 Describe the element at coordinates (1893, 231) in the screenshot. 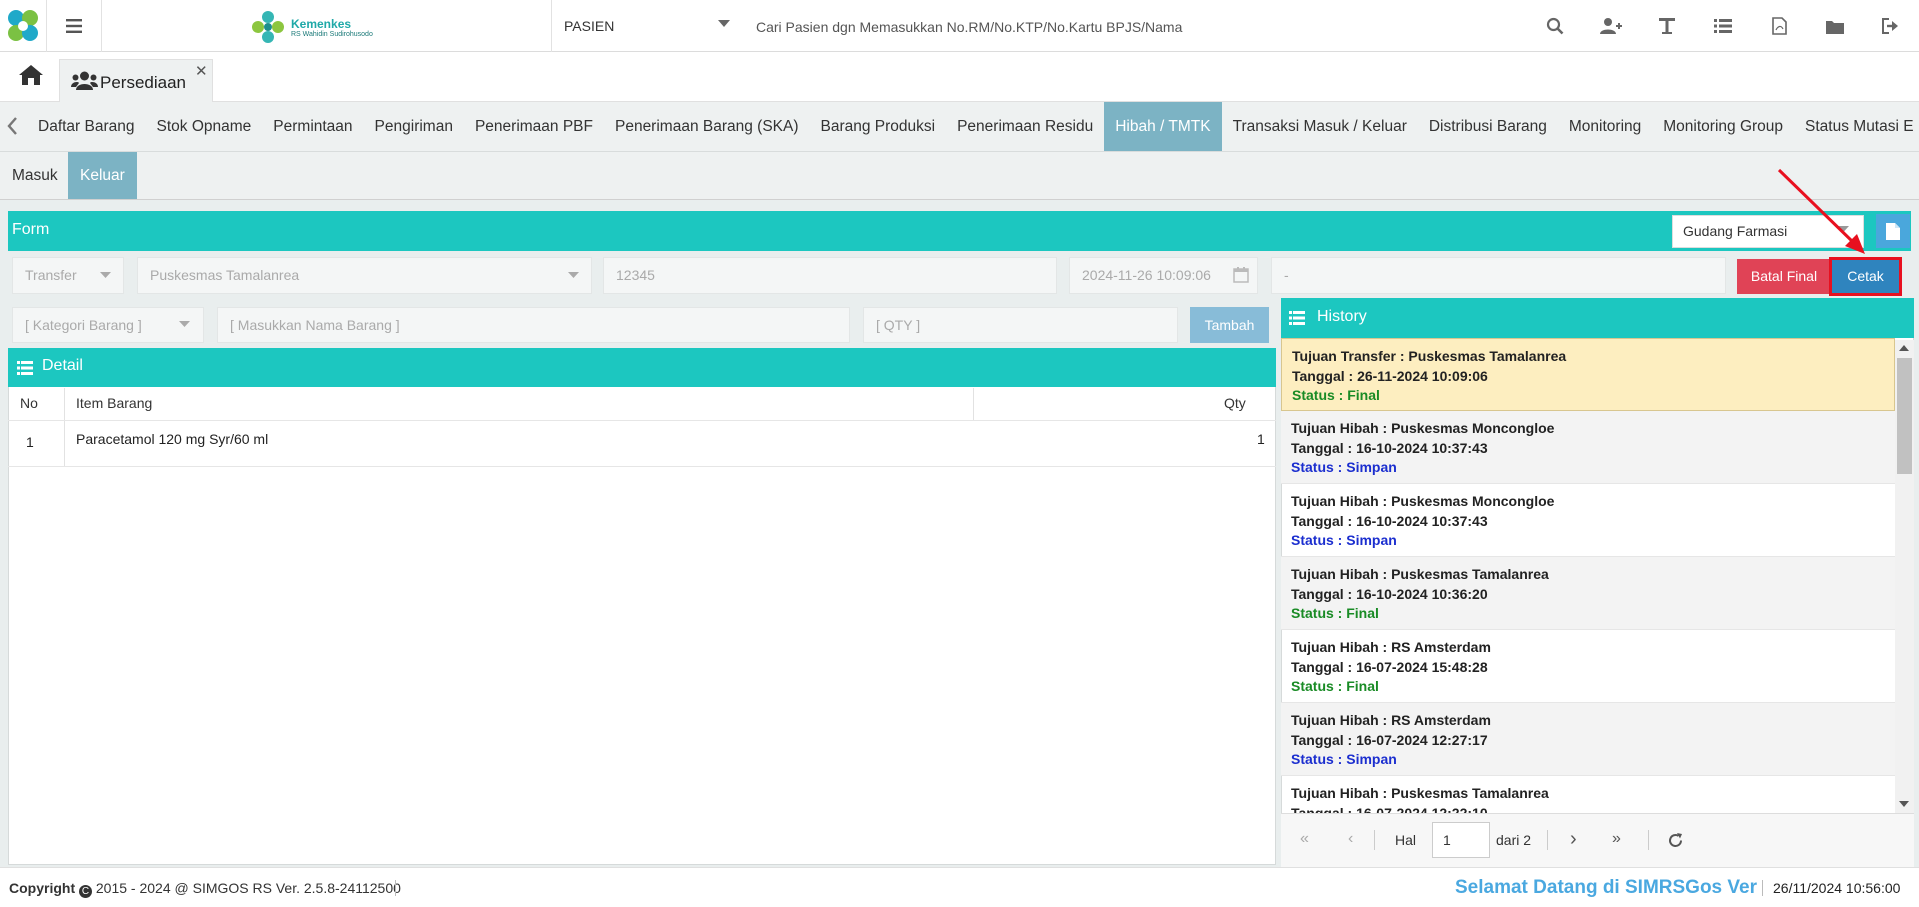

I see `new-document-button` at that location.